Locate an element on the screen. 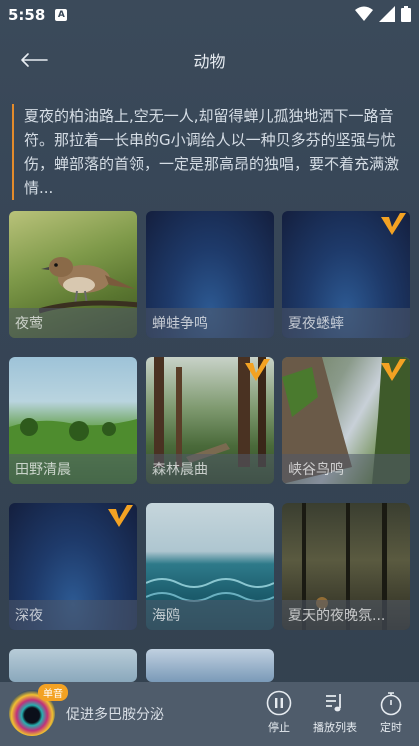 The height and width of the screenshot is (746, 419). back-button is located at coordinates (34, 60).